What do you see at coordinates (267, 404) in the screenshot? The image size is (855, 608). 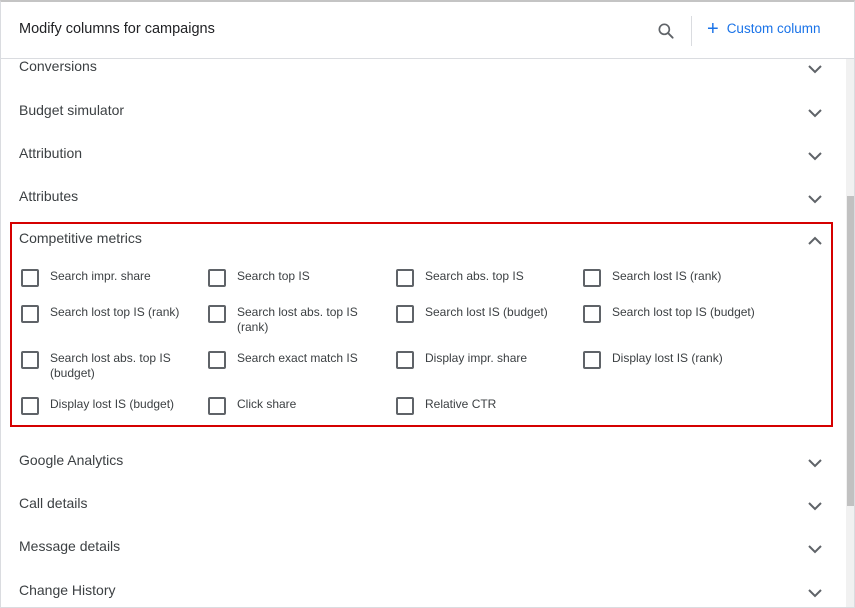 I see `option-label: Click share` at bounding box center [267, 404].